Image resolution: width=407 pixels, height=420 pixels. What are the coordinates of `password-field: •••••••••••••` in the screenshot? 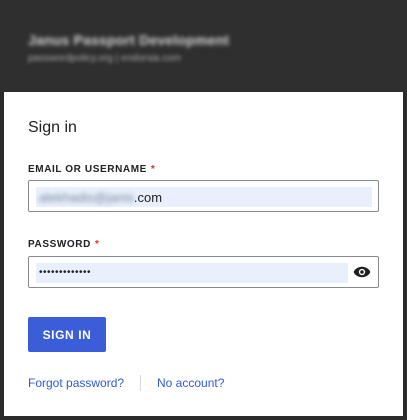 It's located at (203, 272).